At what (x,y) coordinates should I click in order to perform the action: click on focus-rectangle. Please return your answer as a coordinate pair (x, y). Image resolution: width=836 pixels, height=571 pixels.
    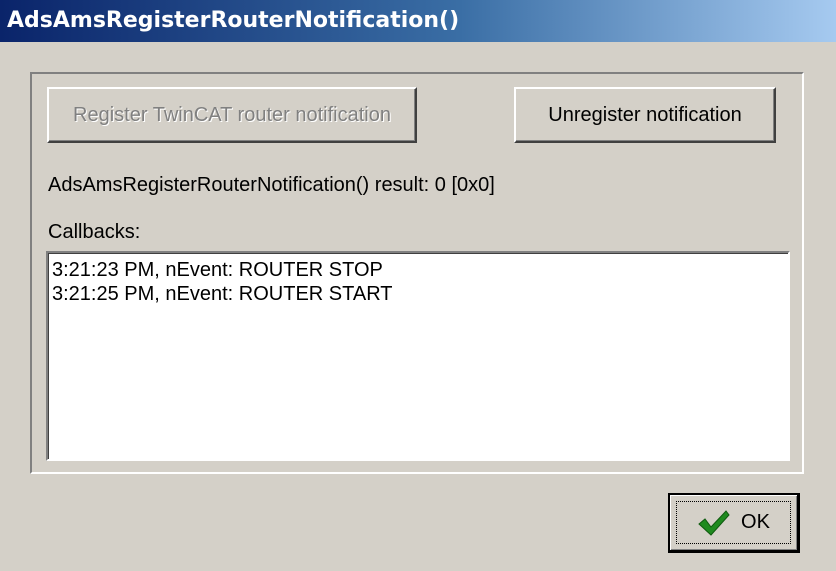
    Looking at the image, I should click on (733, 522).